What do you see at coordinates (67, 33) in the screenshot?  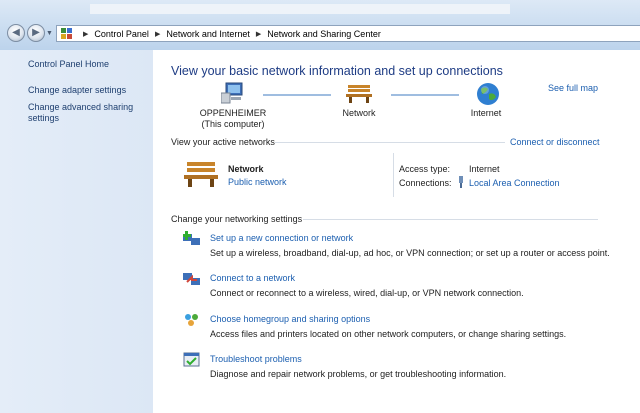 I see `control-panel-icon` at bounding box center [67, 33].